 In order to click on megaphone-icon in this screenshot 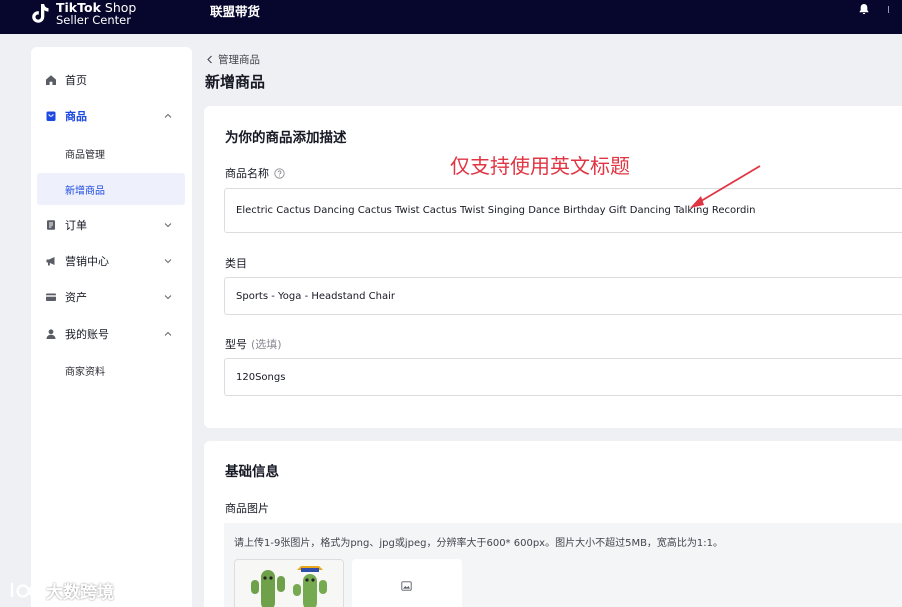, I will do `click(50, 261)`.